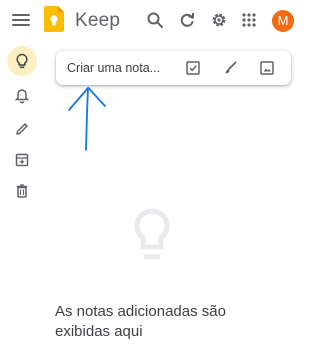 This screenshot has height=350, width=320. Describe the element at coordinates (187, 20) in the screenshot. I see `refresh-icon` at that location.